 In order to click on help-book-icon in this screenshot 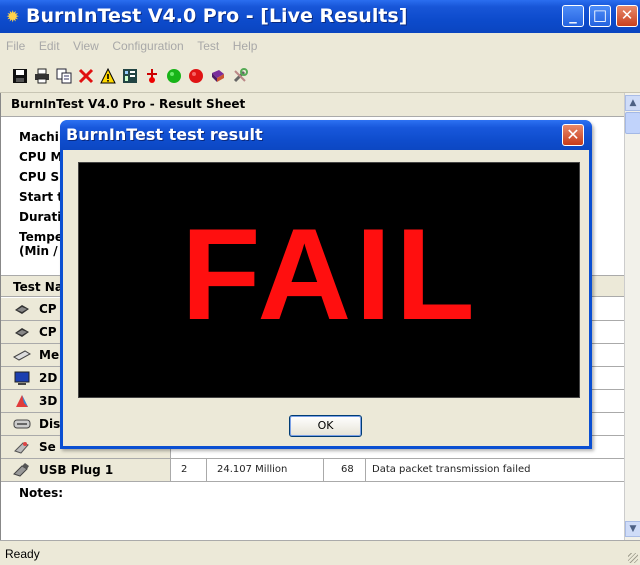, I will do `click(218, 76)`.